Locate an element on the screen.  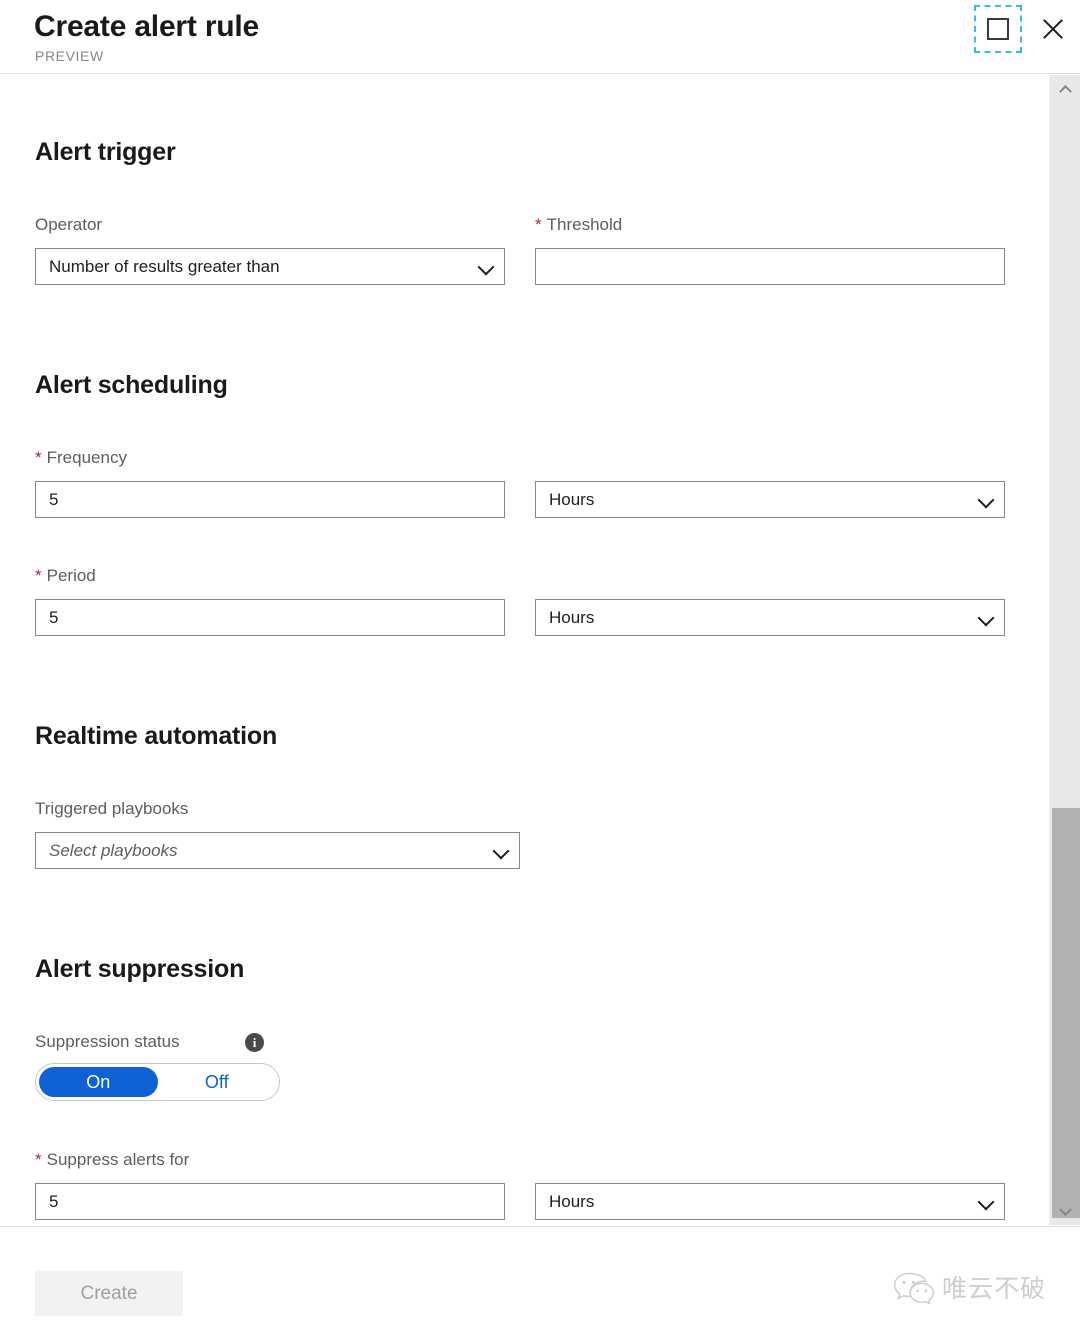
close-button is located at coordinates (1053, 29).